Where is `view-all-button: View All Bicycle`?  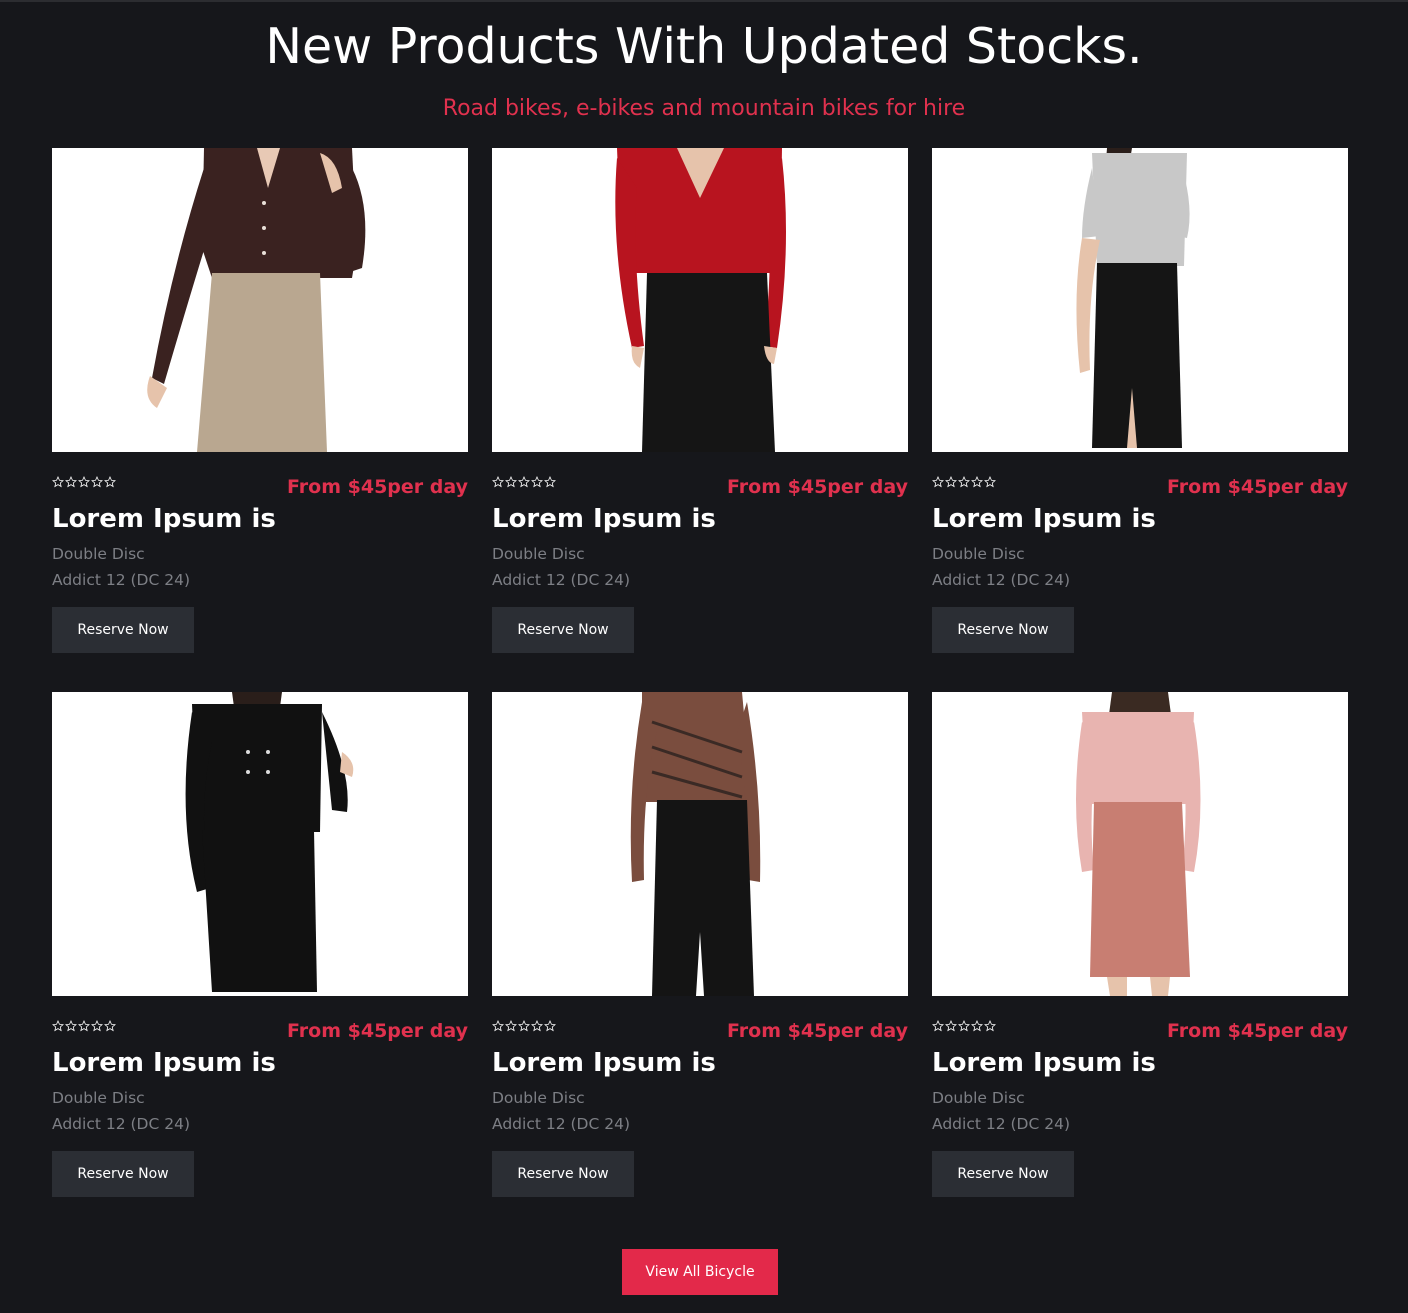
view-all-button: View All Bicycle is located at coordinates (700, 1272).